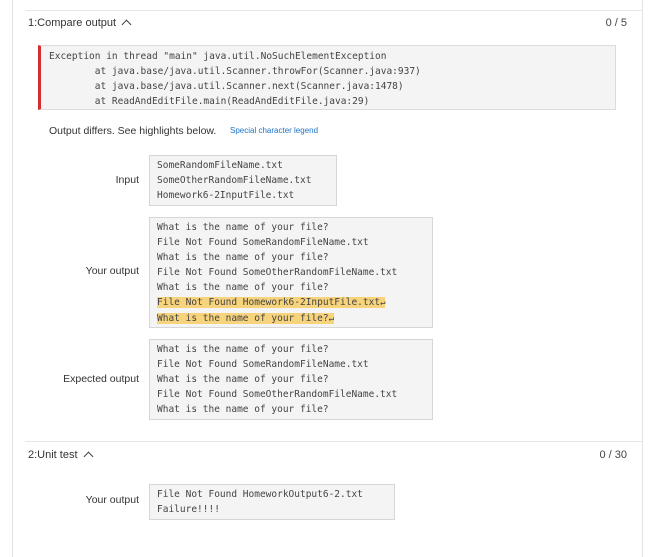 This screenshot has height=557, width=656. I want to click on compare-output-title: 1:Compare output, so click(72, 23).